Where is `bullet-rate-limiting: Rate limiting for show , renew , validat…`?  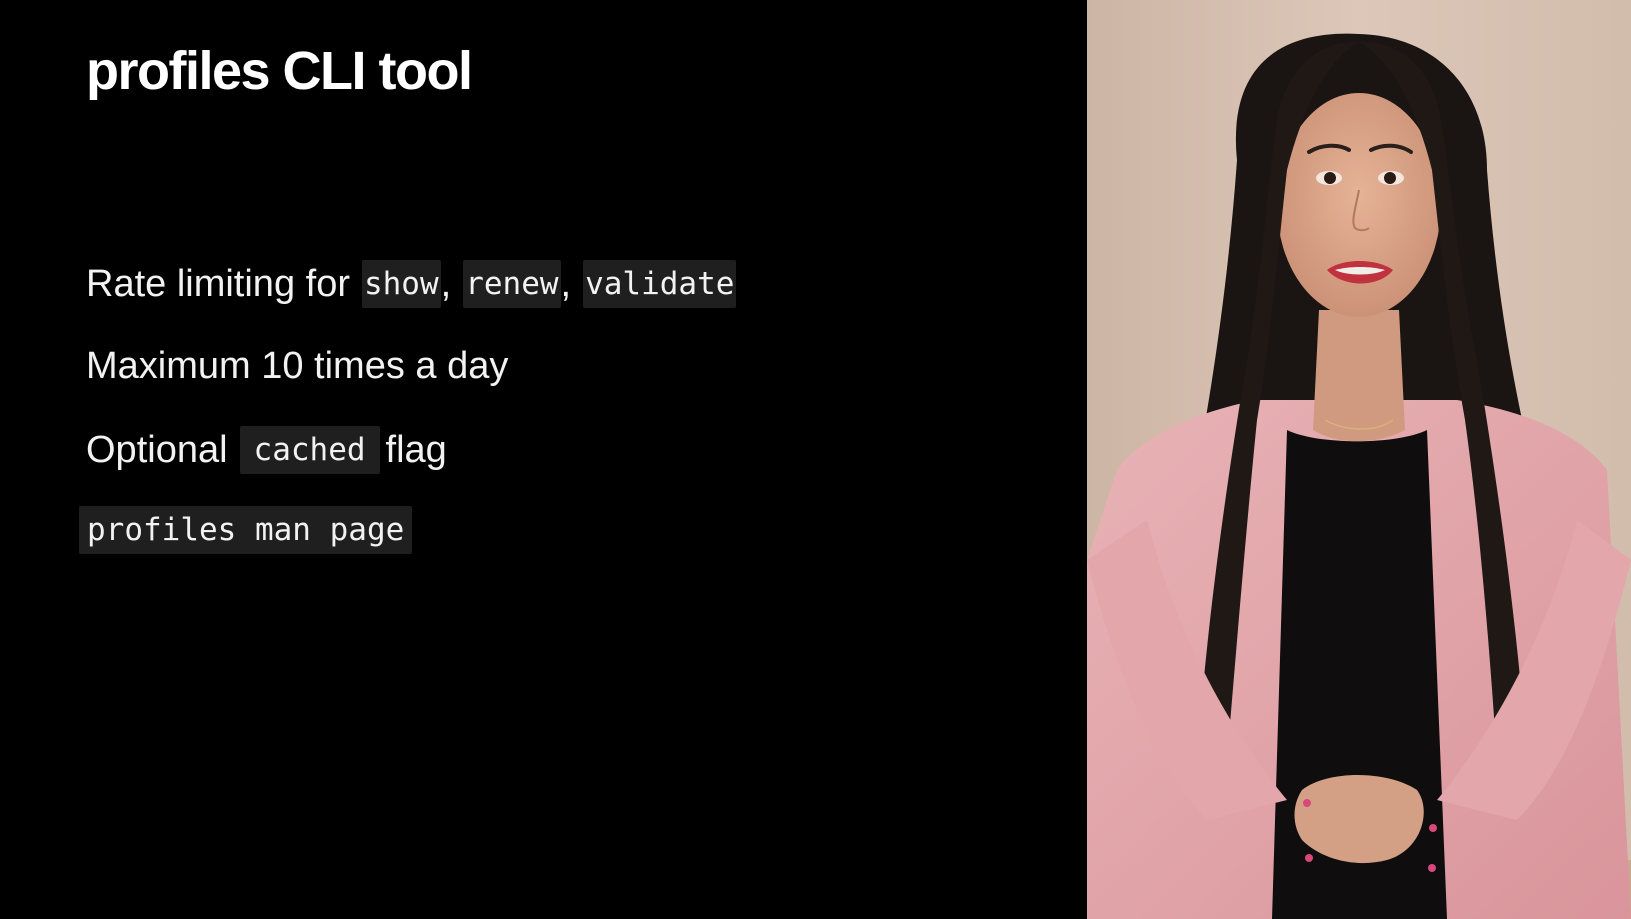
bullet-rate-limiting: Rate limiting for show , renew , validat… is located at coordinates (411, 284).